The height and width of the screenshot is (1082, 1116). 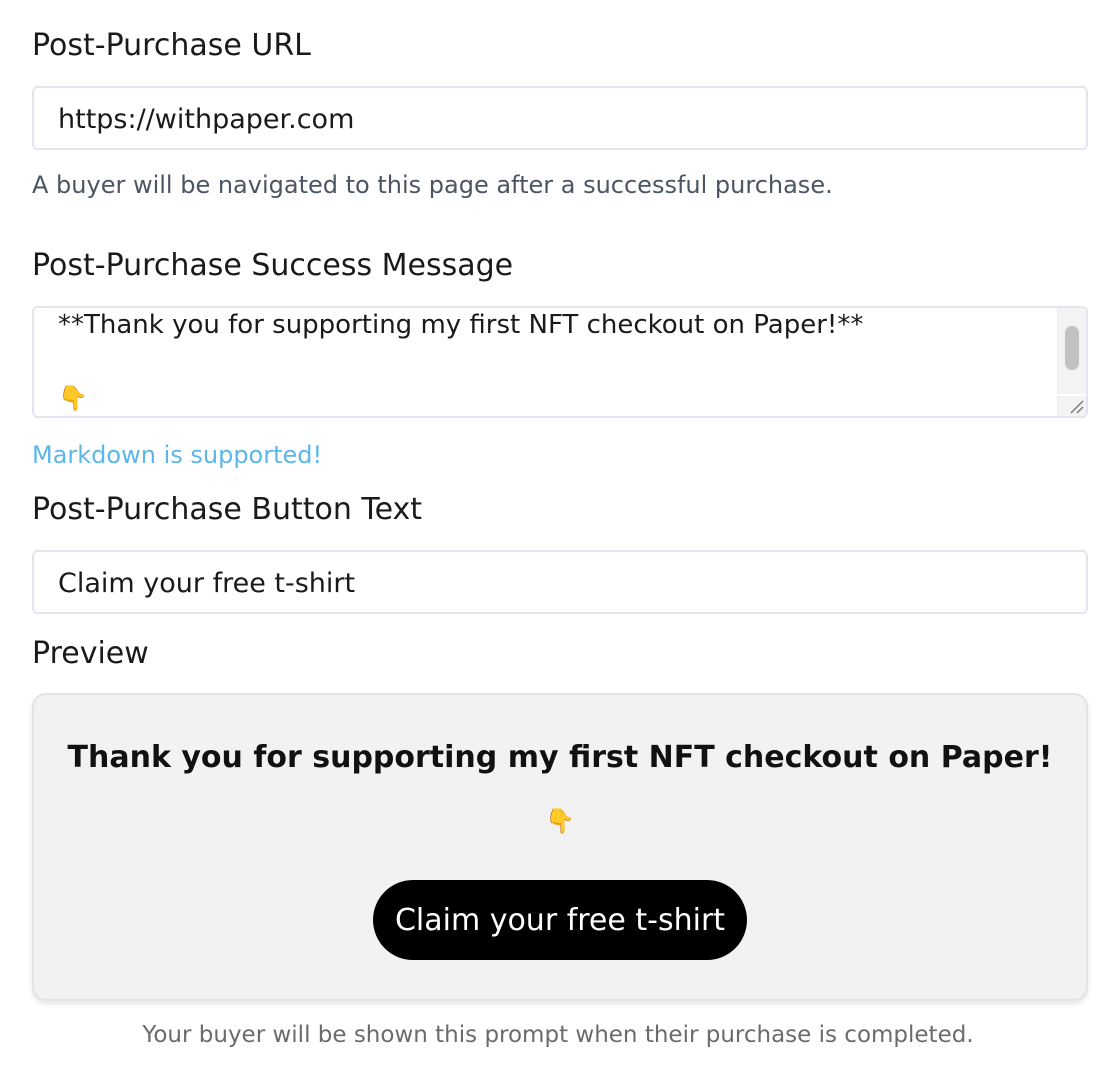 I want to click on resize-grip-icon, so click(x=1077, y=407).